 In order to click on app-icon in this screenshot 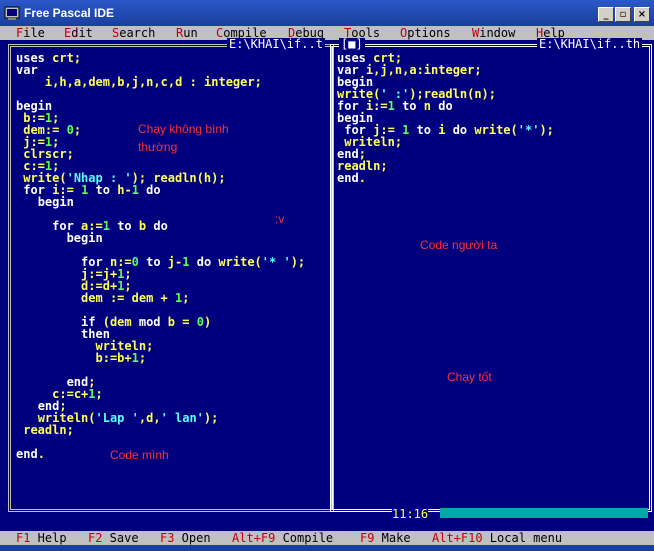, I will do `click(12, 13)`.